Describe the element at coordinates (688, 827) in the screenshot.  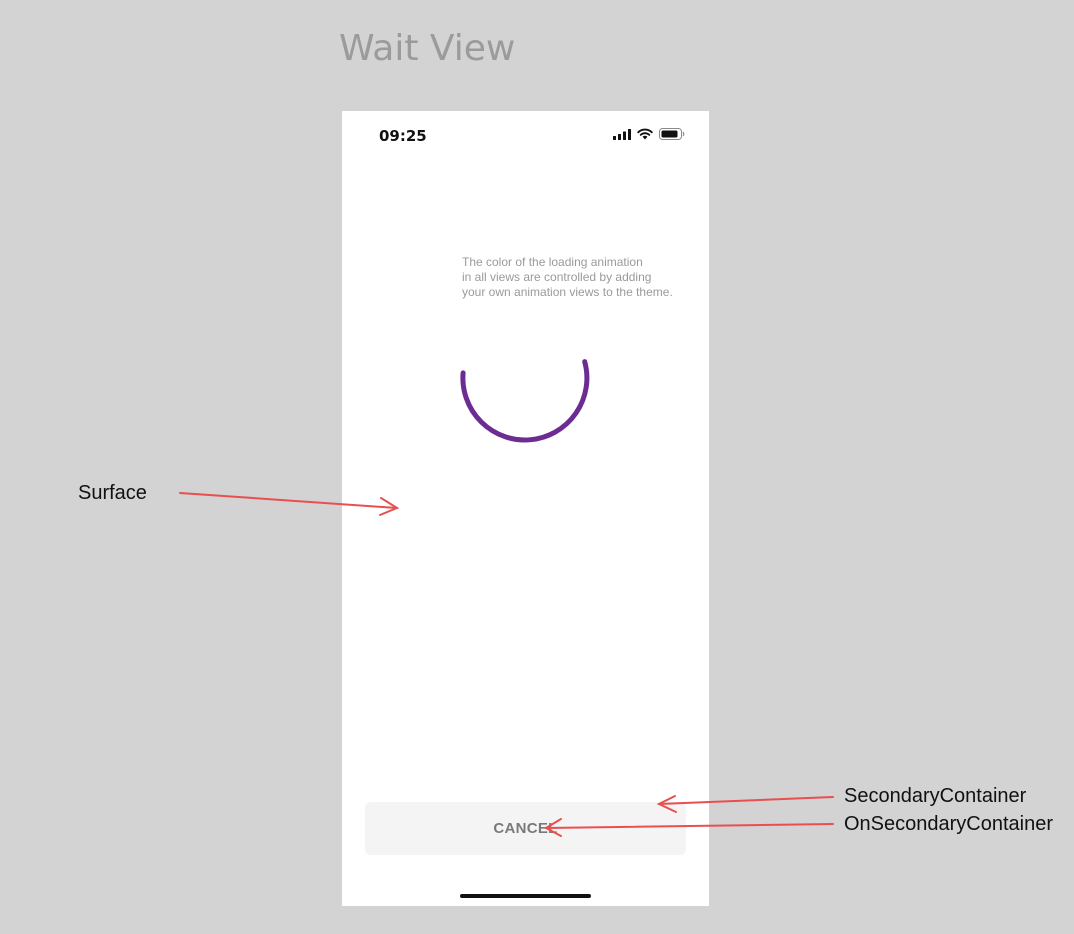
I see `on-secondary-container-arrow` at that location.